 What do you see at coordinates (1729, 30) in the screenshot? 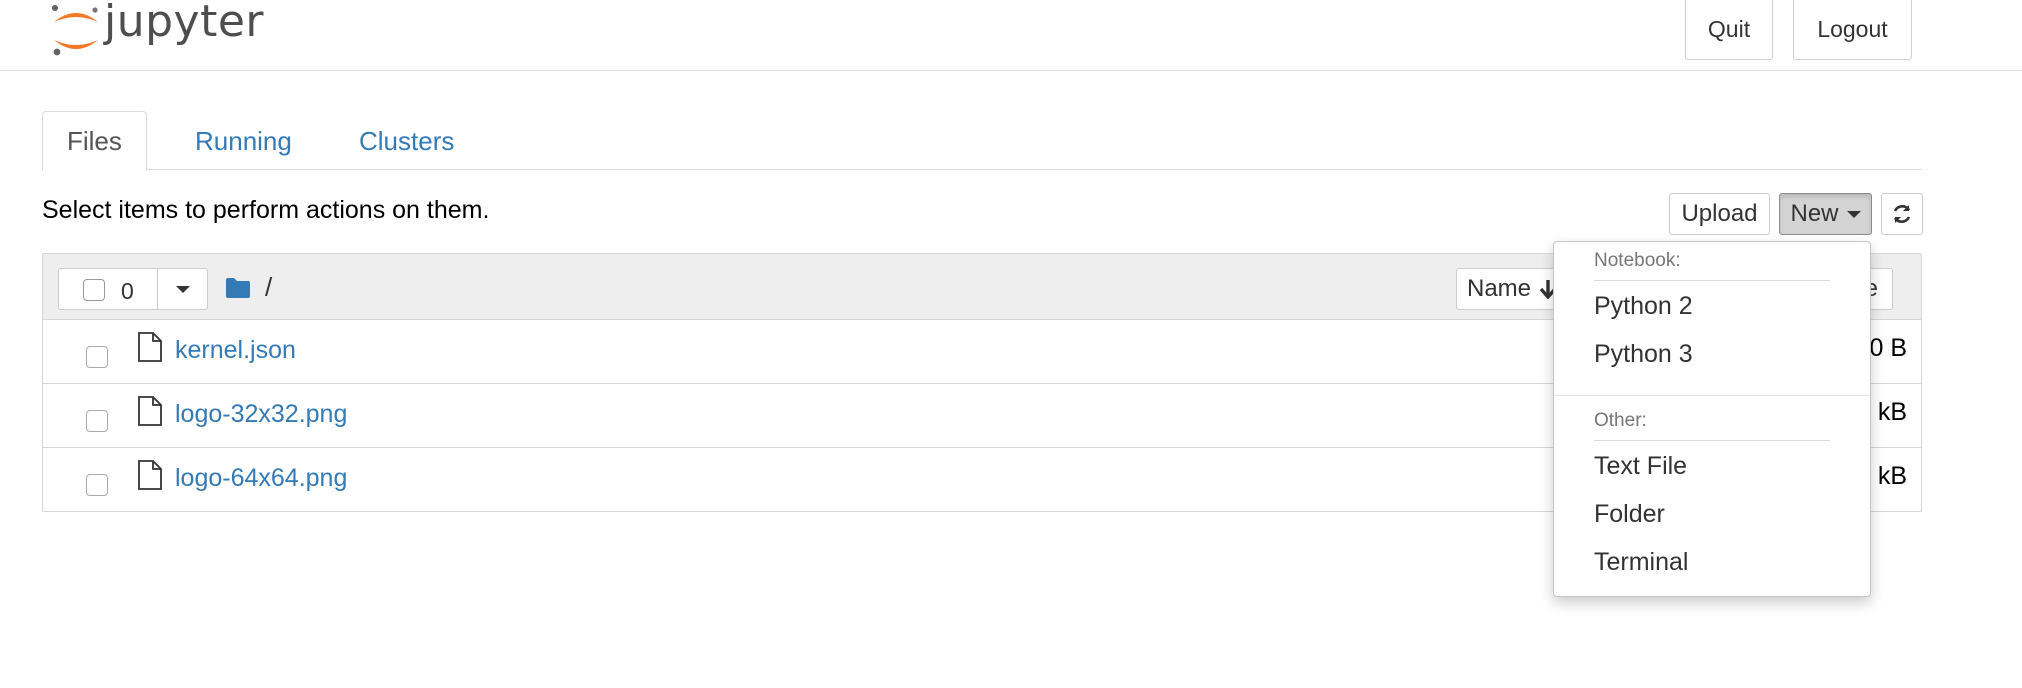
I see `quit-button: Quit` at bounding box center [1729, 30].